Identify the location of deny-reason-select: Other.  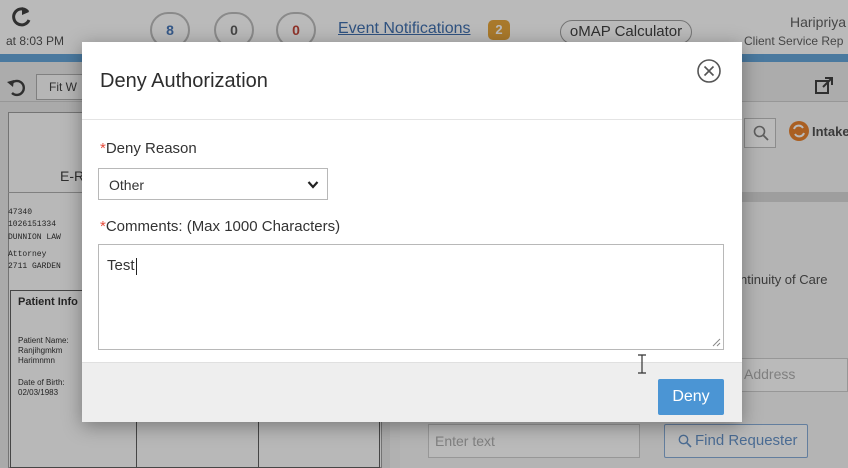
(213, 184).